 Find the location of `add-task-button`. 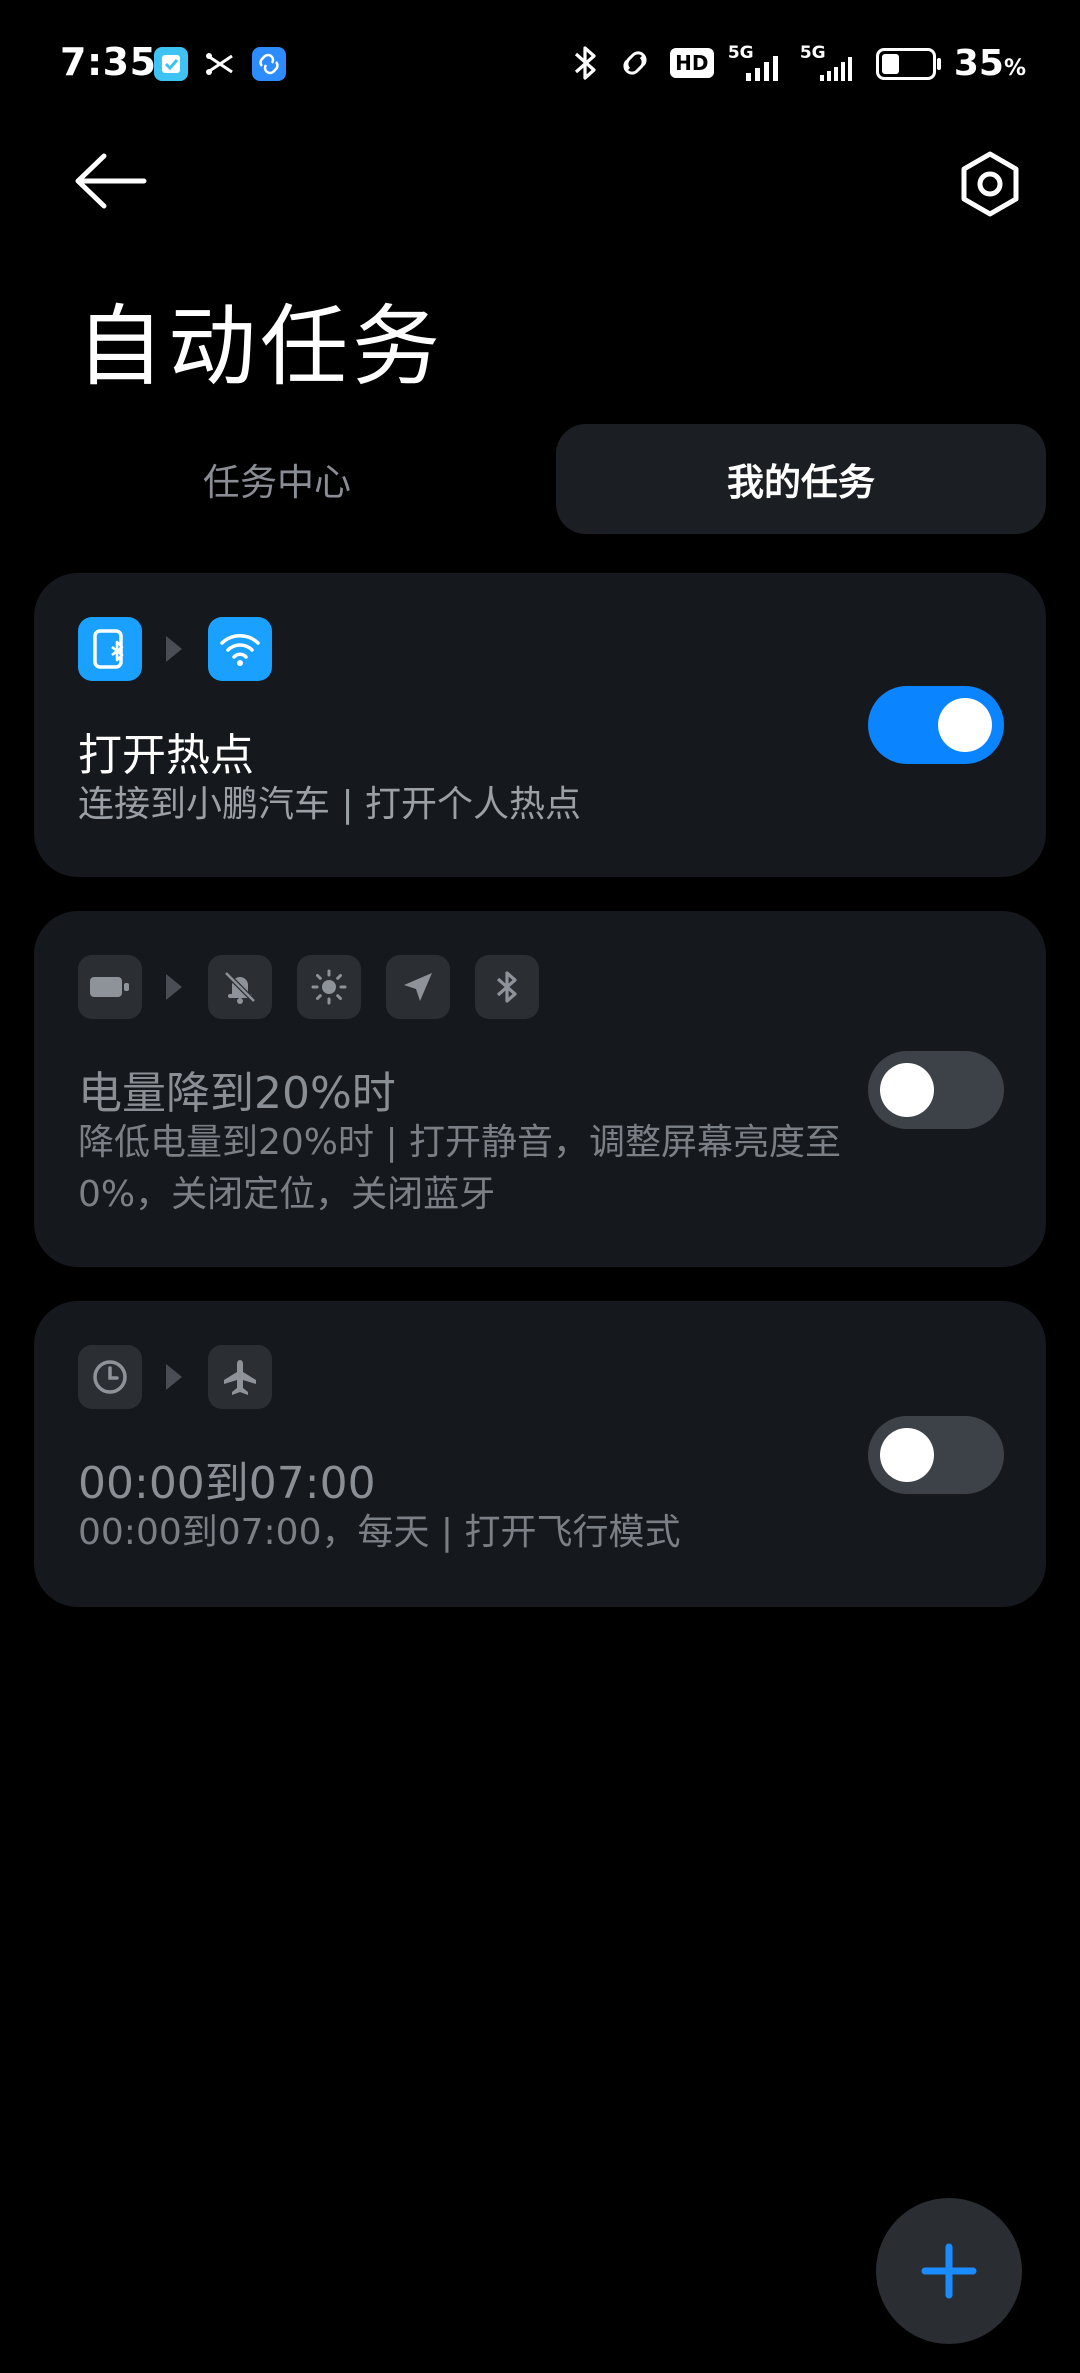

add-task-button is located at coordinates (949, 2271).